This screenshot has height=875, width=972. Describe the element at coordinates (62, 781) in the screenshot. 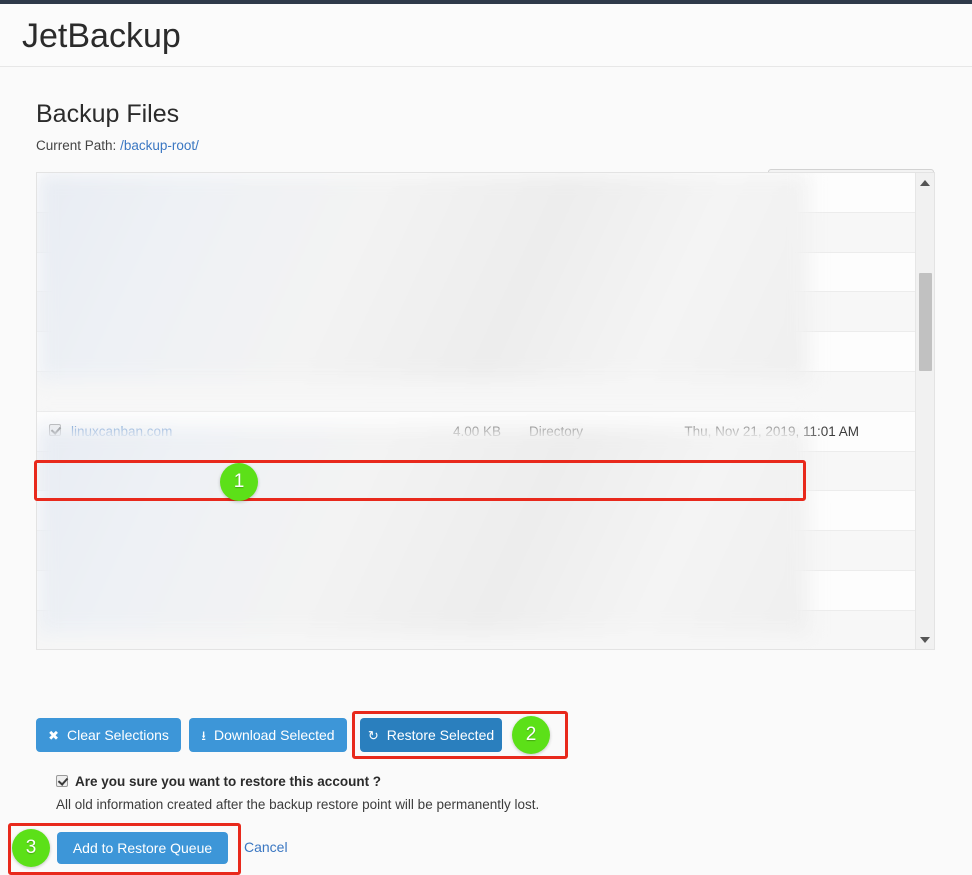

I see `confirm-checkbox` at that location.